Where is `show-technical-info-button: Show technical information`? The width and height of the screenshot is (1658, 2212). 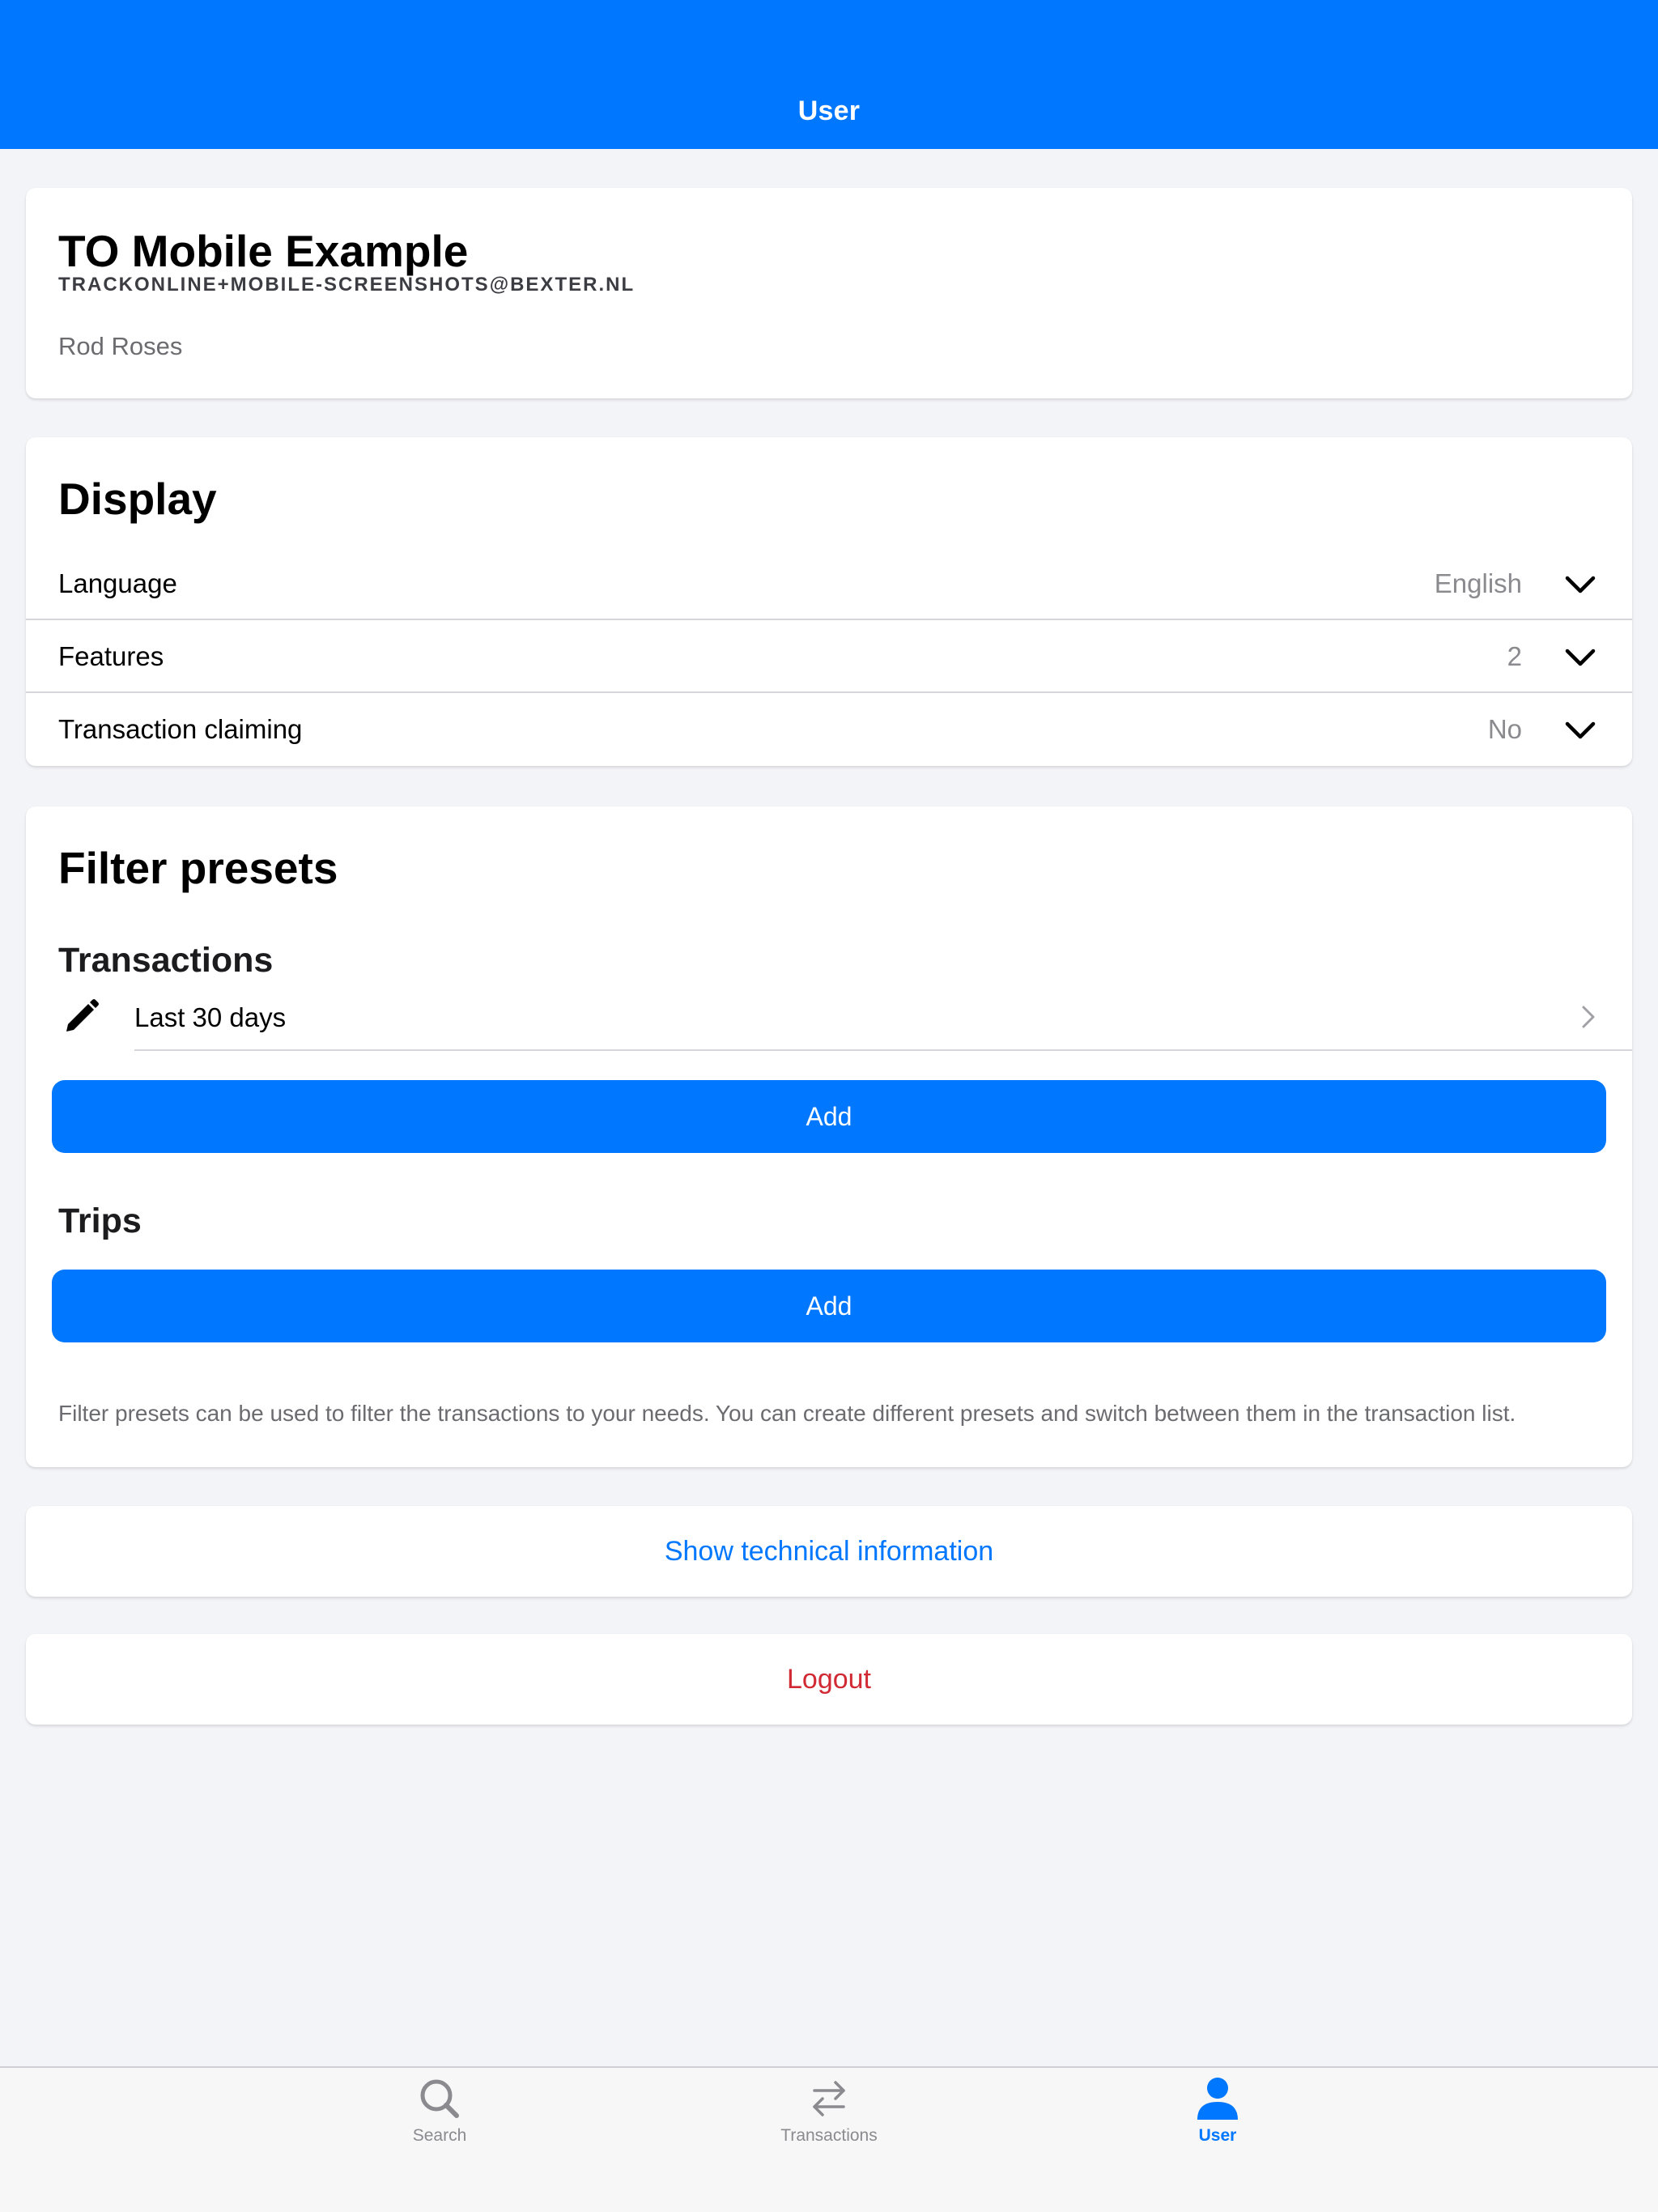 show-technical-info-button: Show technical information is located at coordinates (829, 1552).